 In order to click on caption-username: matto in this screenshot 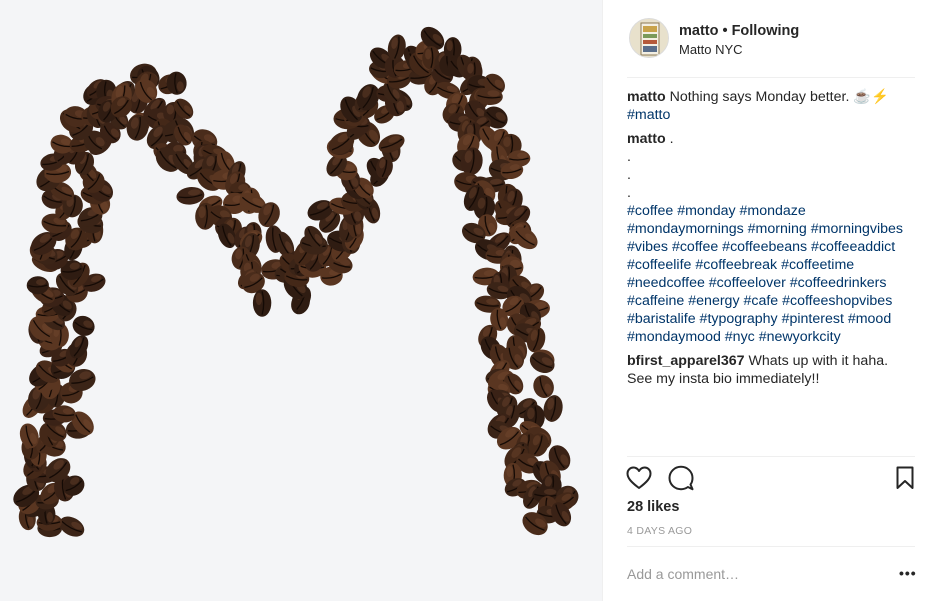, I will do `click(646, 97)`.